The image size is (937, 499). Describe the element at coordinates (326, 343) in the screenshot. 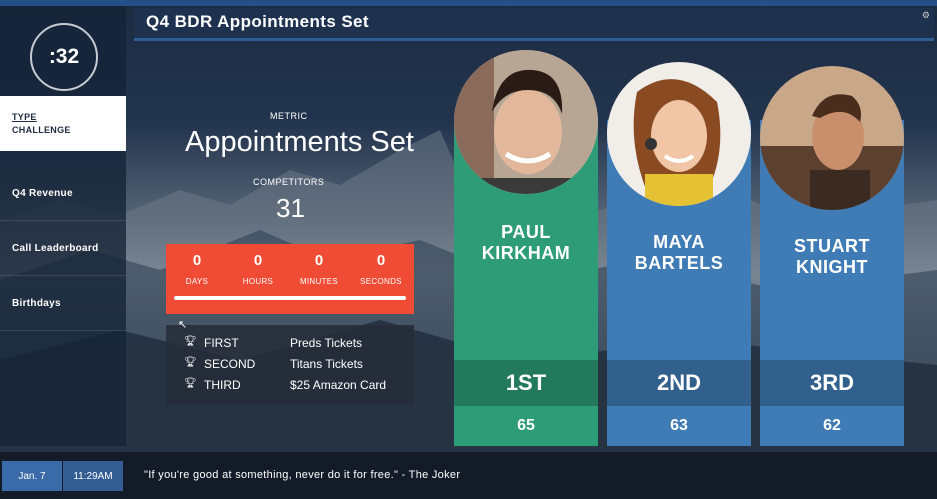

I see `prize-reward: Preds Tickets` at that location.